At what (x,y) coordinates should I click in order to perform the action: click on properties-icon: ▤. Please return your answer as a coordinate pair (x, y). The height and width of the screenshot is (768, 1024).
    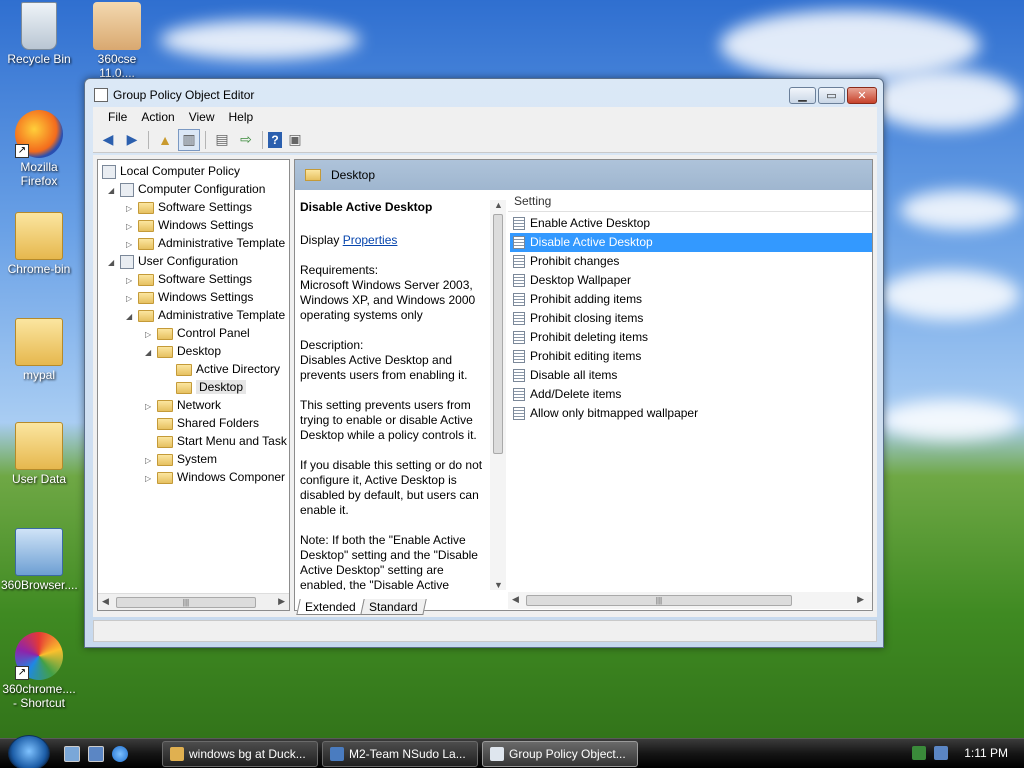
    Looking at the image, I should click on (222, 140).